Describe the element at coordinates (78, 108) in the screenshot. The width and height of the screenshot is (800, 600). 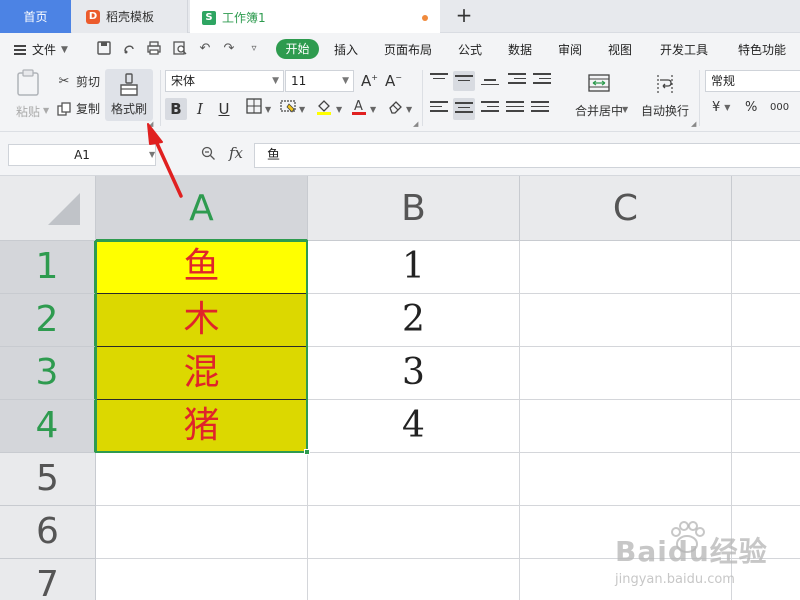
I see `copy-button: 复制` at that location.